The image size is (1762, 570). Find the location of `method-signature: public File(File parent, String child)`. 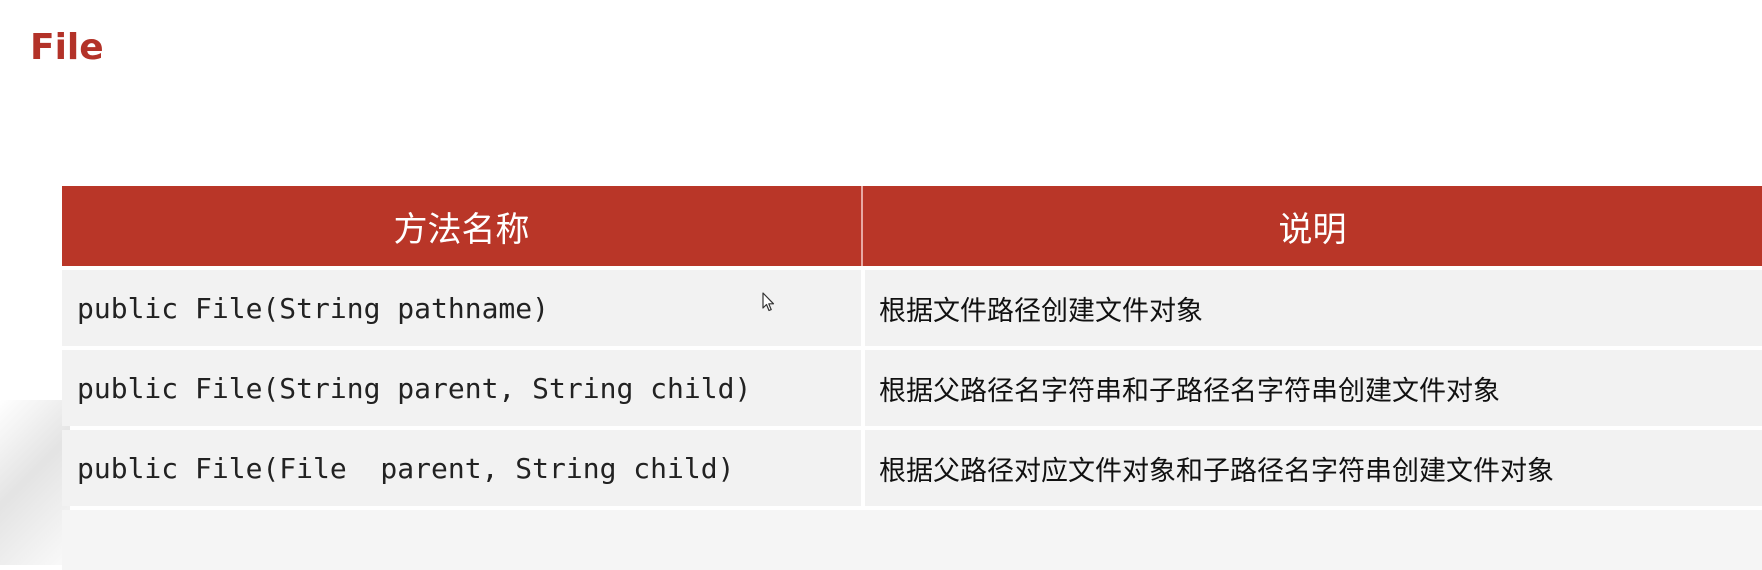

method-signature: public File(File parent, String child) is located at coordinates (406, 468).